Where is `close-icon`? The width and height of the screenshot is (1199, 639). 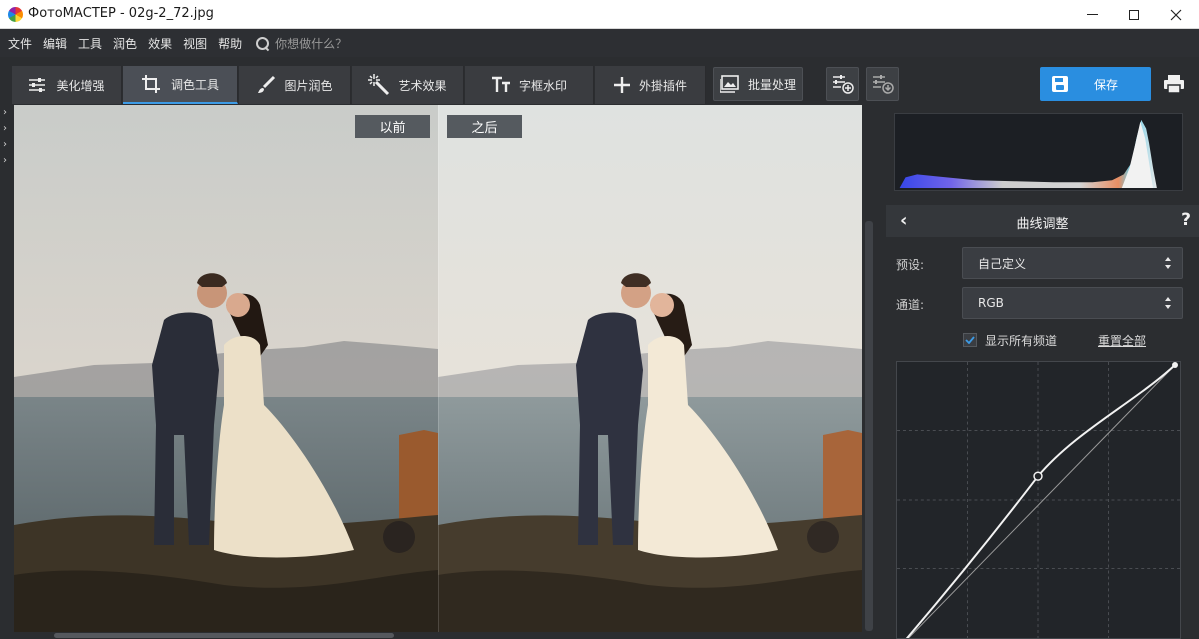
close-icon is located at coordinates (1176, 14).